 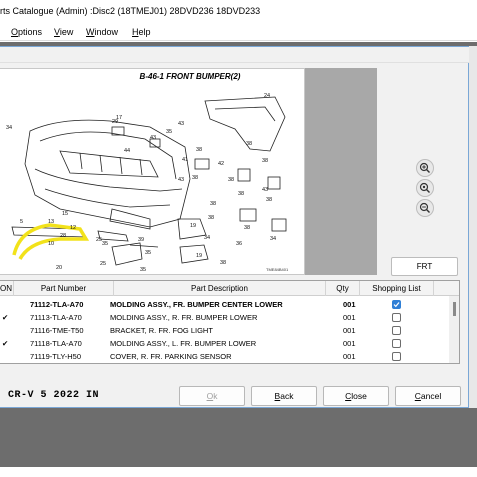 What do you see at coordinates (428, 396) in the screenshot?
I see `cancel-button: Cancel` at bounding box center [428, 396].